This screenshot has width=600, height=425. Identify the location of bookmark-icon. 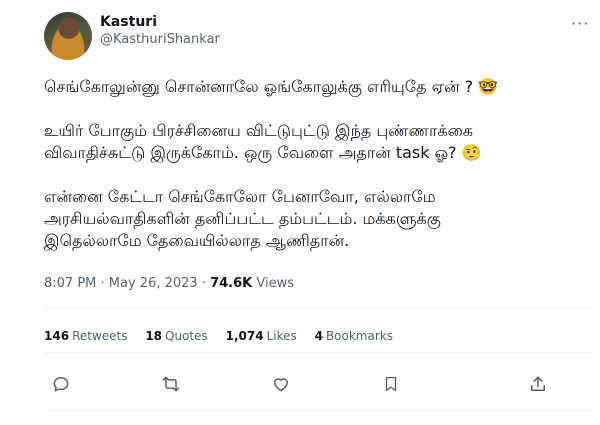
(391, 384).